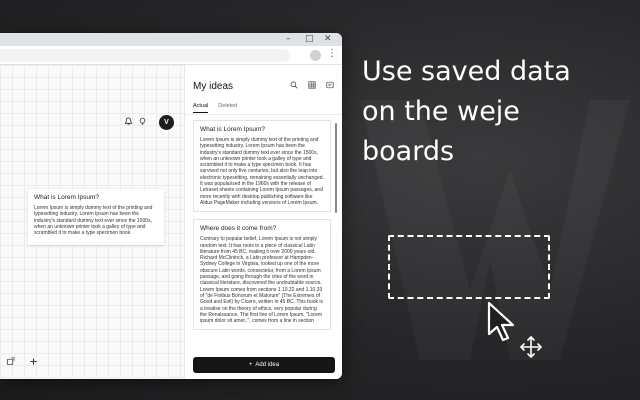 Image resolution: width=640 pixels, height=400 pixels. I want to click on card-title: What is Lorem Ipsum?, so click(67, 197).